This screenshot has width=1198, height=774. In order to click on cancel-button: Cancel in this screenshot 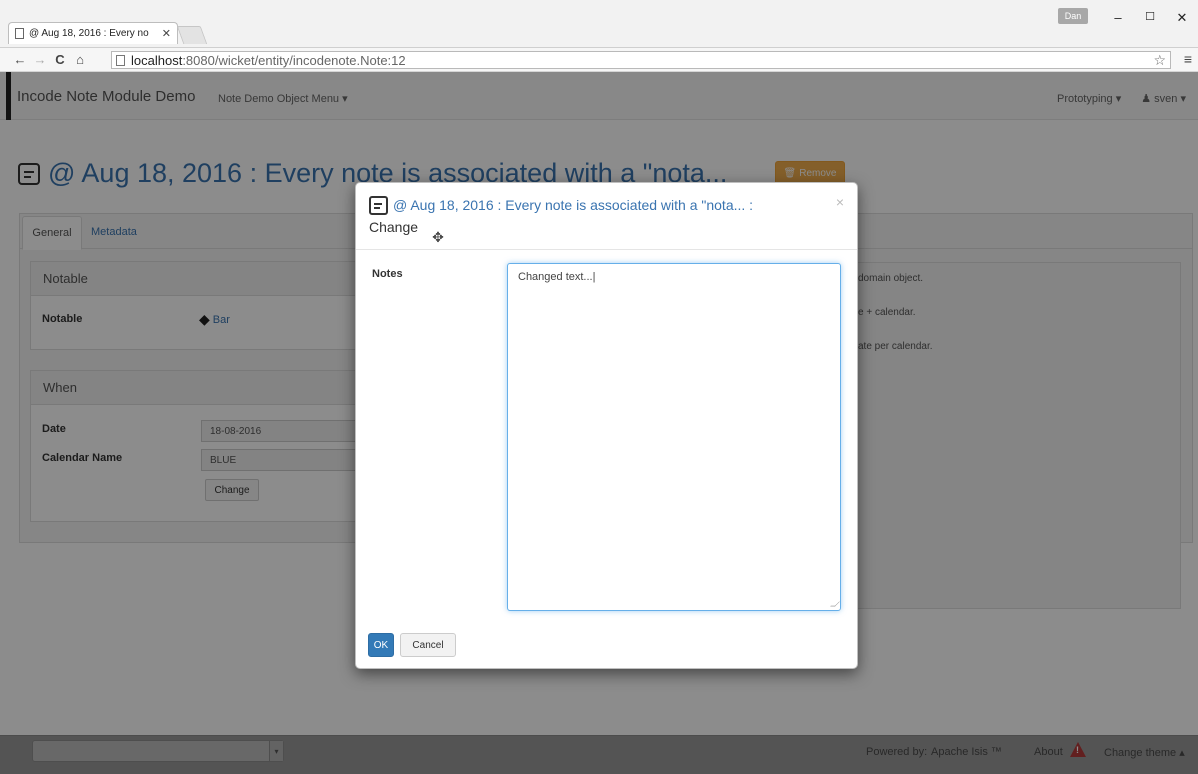, I will do `click(428, 645)`.